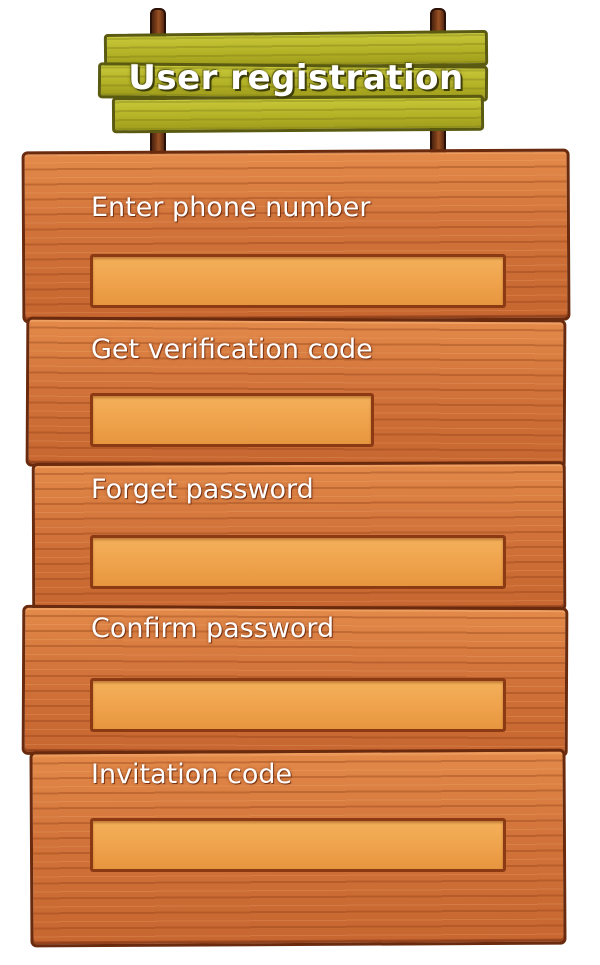 The height and width of the screenshot is (965, 600). Describe the element at coordinates (232, 420) in the screenshot. I see `verification-code-input` at that location.